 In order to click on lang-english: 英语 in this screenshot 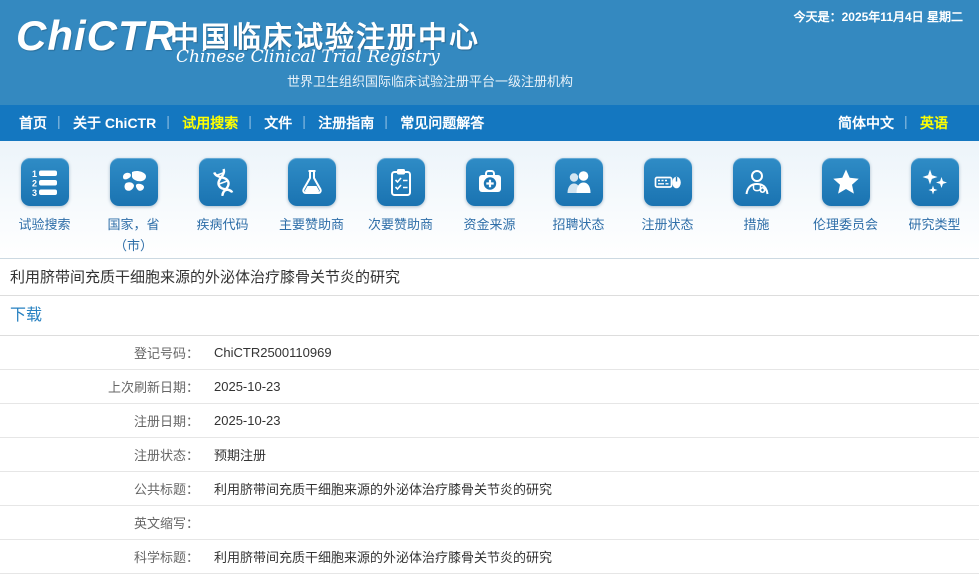, I will do `click(932, 123)`.